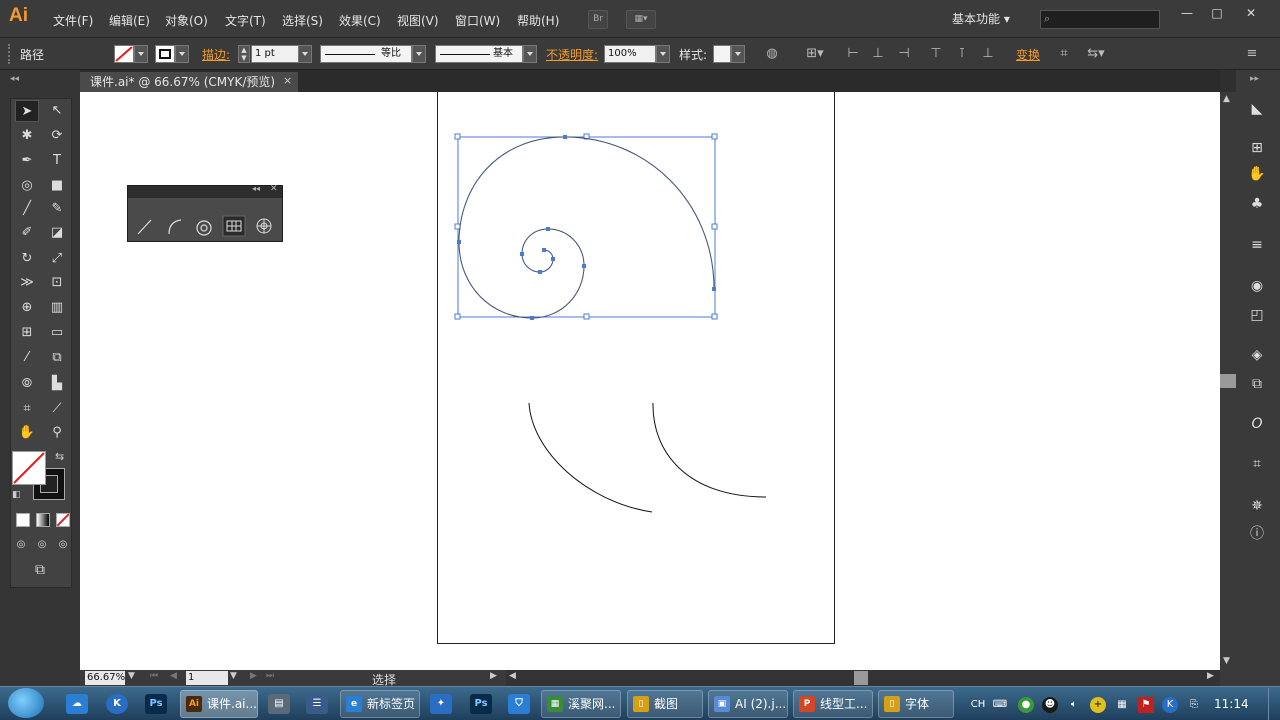 This screenshot has width=1280, height=720. What do you see at coordinates (216, 54) in the screenshot?
I see `stroke-label: 描边:` at bounding box center [216, 54].